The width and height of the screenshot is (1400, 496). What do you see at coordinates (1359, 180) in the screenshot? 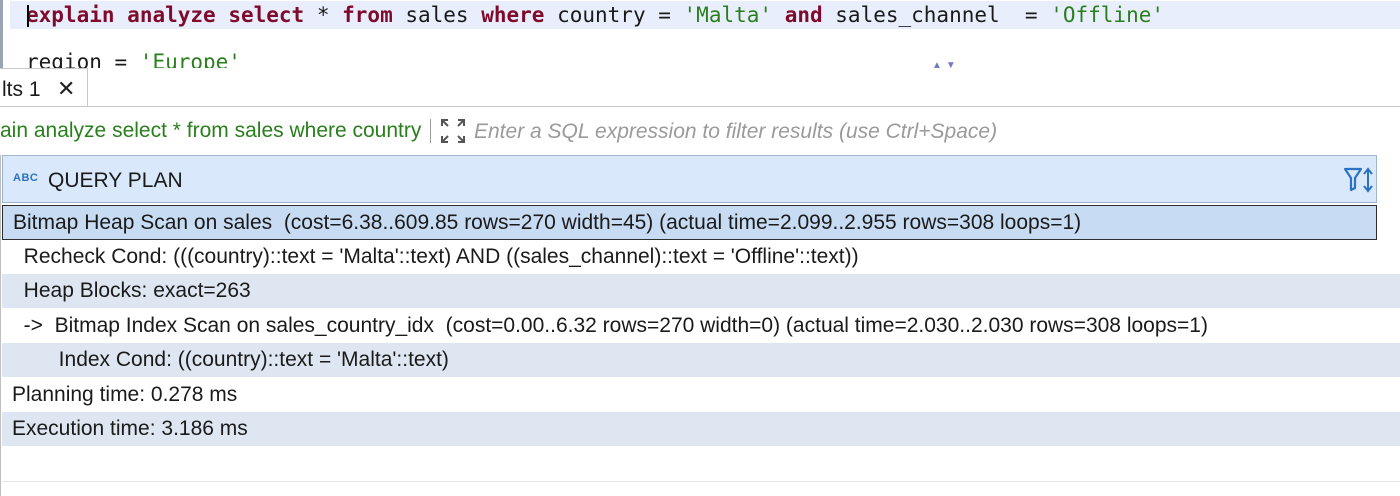
I see `filter-sort-icon` at bounding box center [1359, 180].